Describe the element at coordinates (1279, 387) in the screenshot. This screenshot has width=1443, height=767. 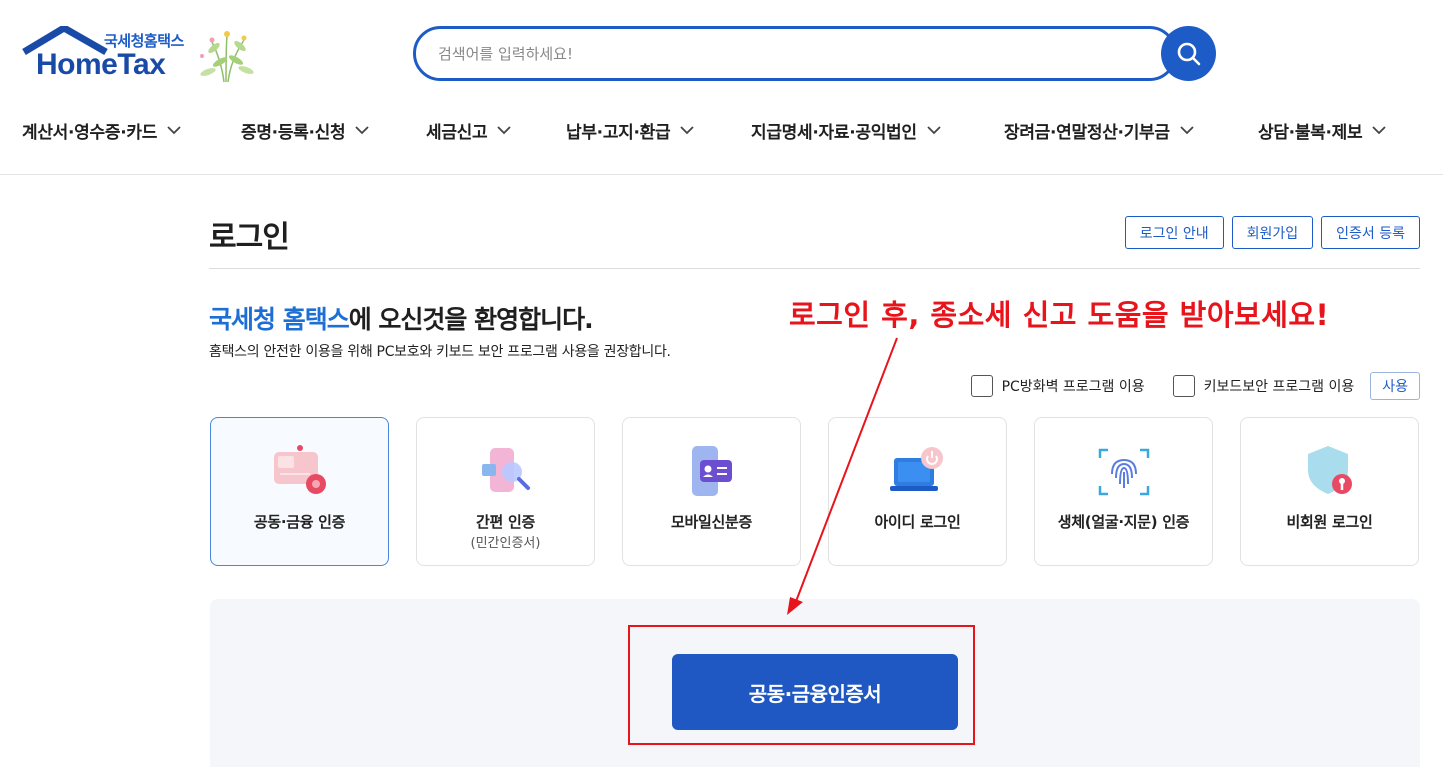
I see `keyboard-security-label: 키보드보안 프로그램 이용` at that location.